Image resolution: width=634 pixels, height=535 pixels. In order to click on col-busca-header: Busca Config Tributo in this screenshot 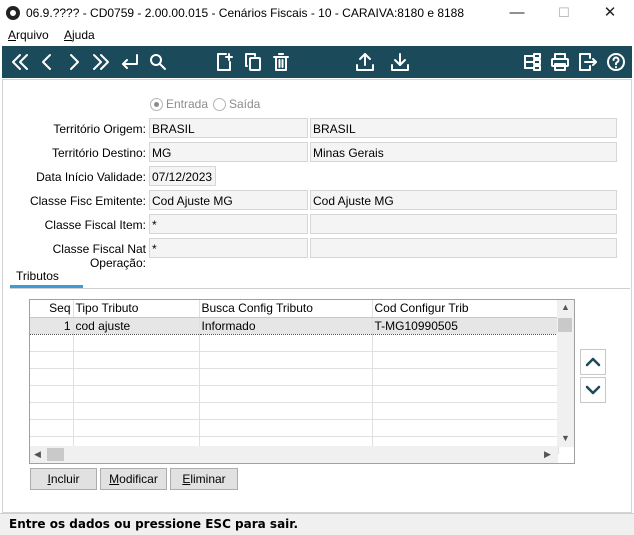, I will do `click(286, 309)`.